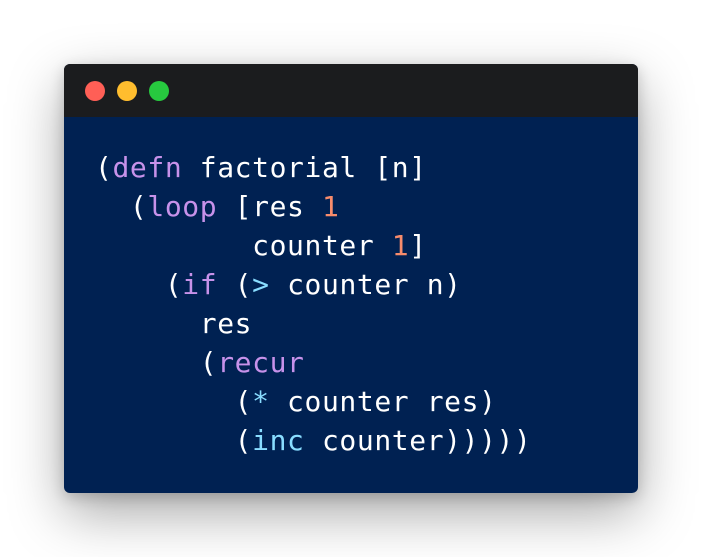 The image size is (702, 557). What do you see at coordinates (418, 440) in the screenshot?
I see `code-token: counter)))))` at bounding box center [418, 440].